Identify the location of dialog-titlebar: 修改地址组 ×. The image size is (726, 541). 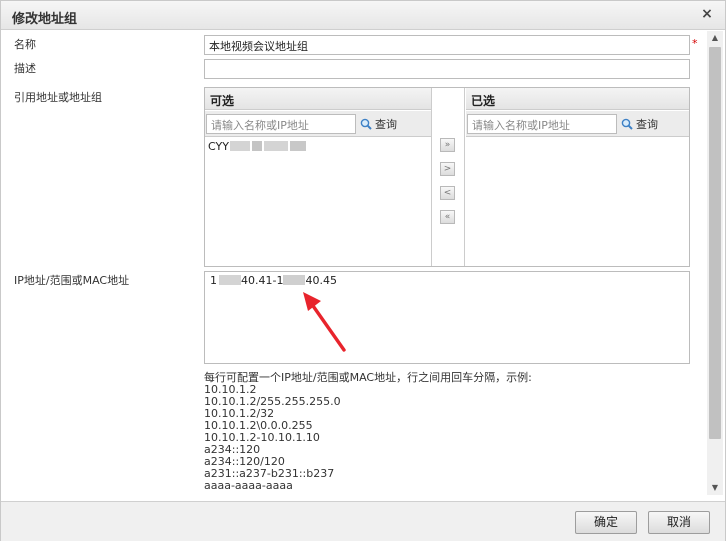
(363, 15).